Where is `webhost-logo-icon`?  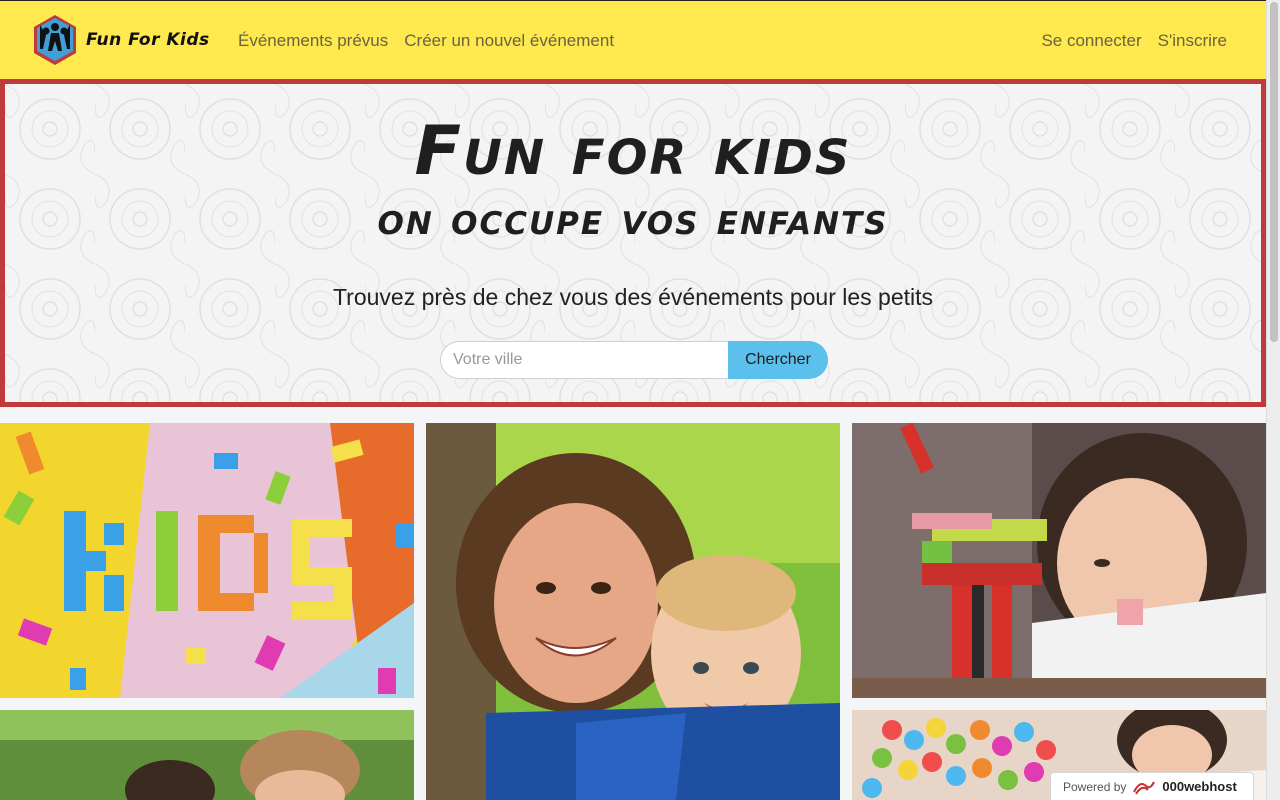 webhost-logo-icon is located at coordinates (1144, 788).